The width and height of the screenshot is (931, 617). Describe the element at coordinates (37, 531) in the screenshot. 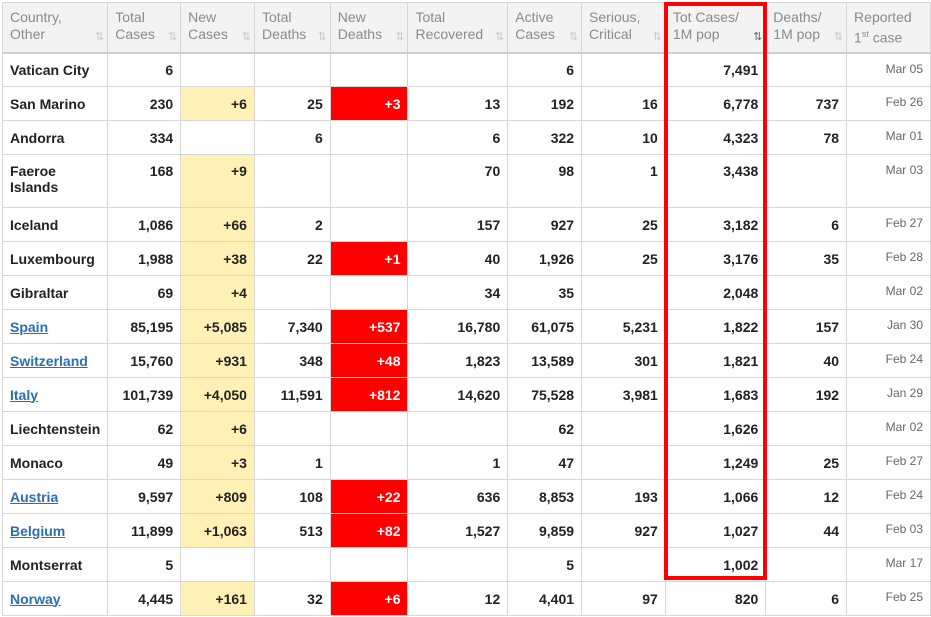

I see `country-link: Belgium` at that location.